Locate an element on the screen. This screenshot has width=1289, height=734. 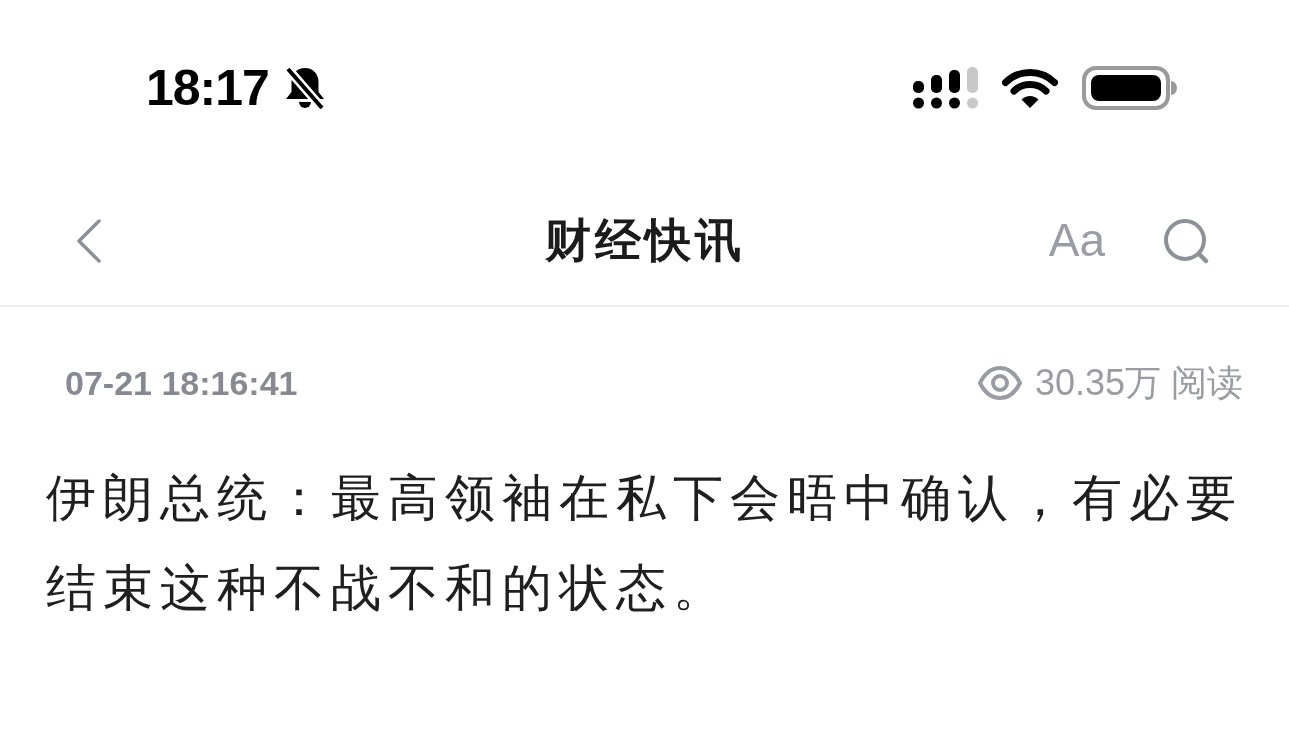
battery-icon is located at coordinates (1129, 88).